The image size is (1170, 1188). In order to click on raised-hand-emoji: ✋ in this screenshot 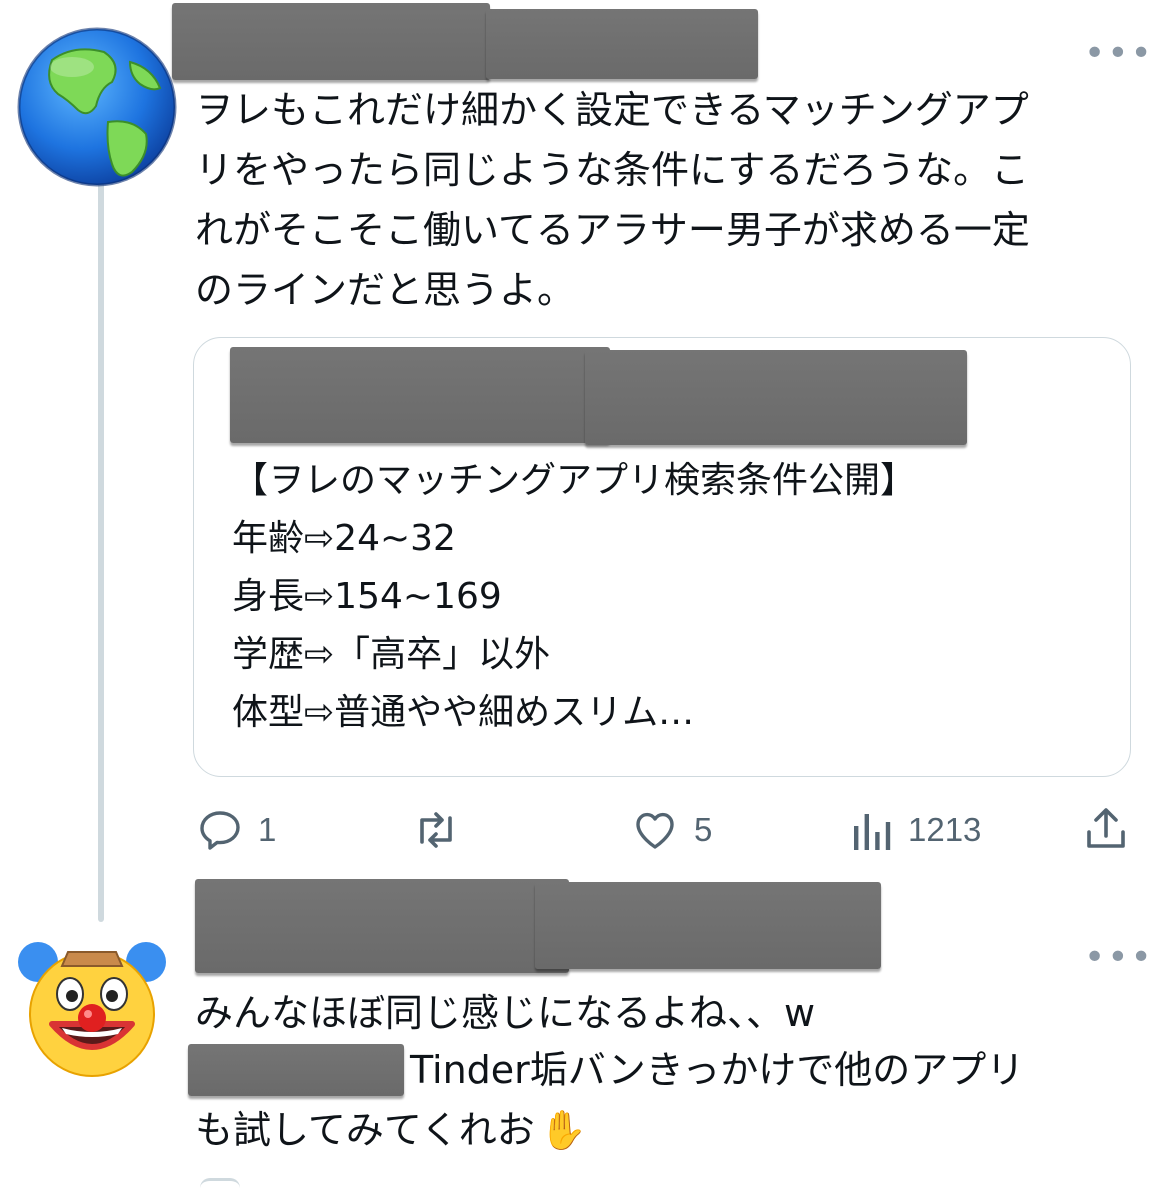, I will do `click(563, 1130)`.